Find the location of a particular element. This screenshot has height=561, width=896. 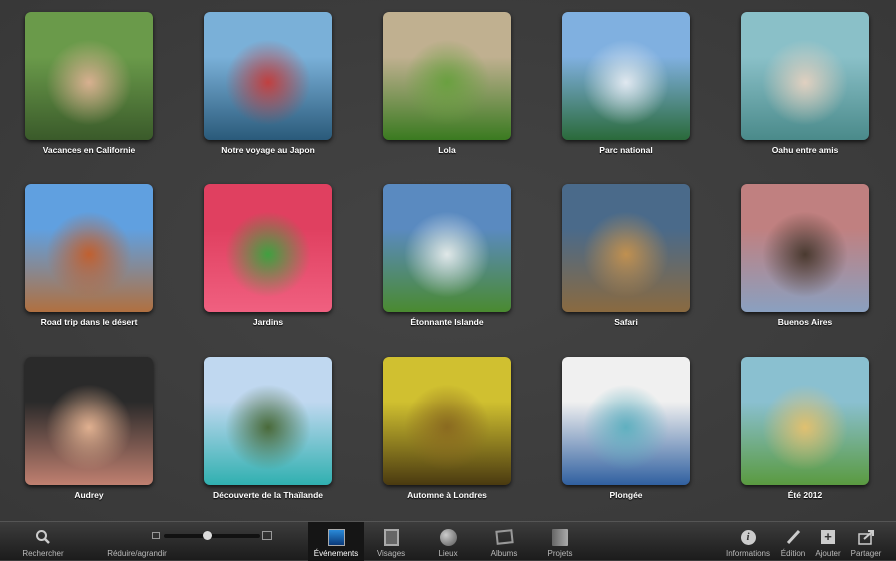

event-tile: Étonnante Islande is located at coordinates (447, 255).